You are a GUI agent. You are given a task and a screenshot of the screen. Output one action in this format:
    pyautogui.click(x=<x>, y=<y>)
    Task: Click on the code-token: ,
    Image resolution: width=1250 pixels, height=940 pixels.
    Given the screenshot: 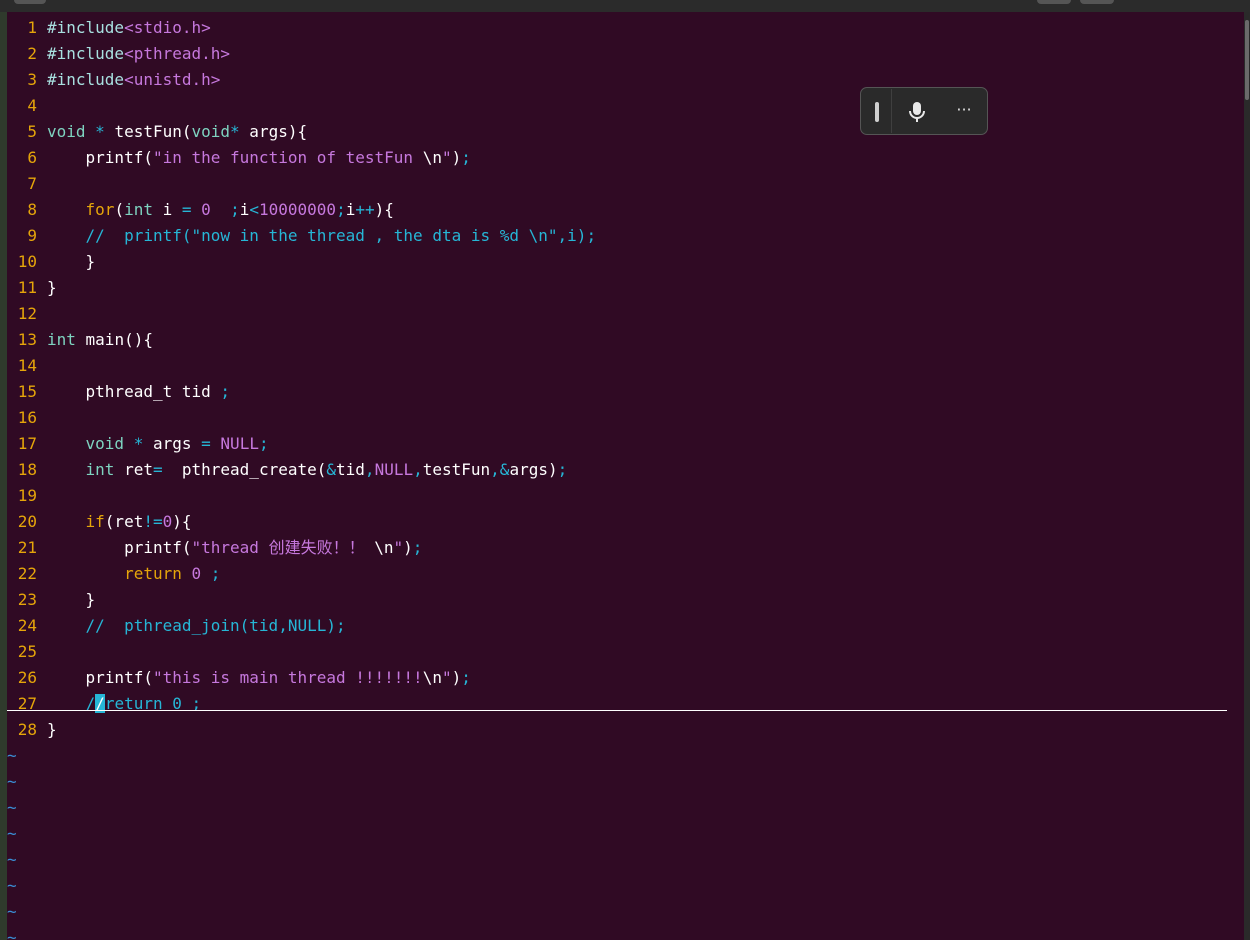 What is the action you would take?
    pyautogui.click(x=418, y=469)
    